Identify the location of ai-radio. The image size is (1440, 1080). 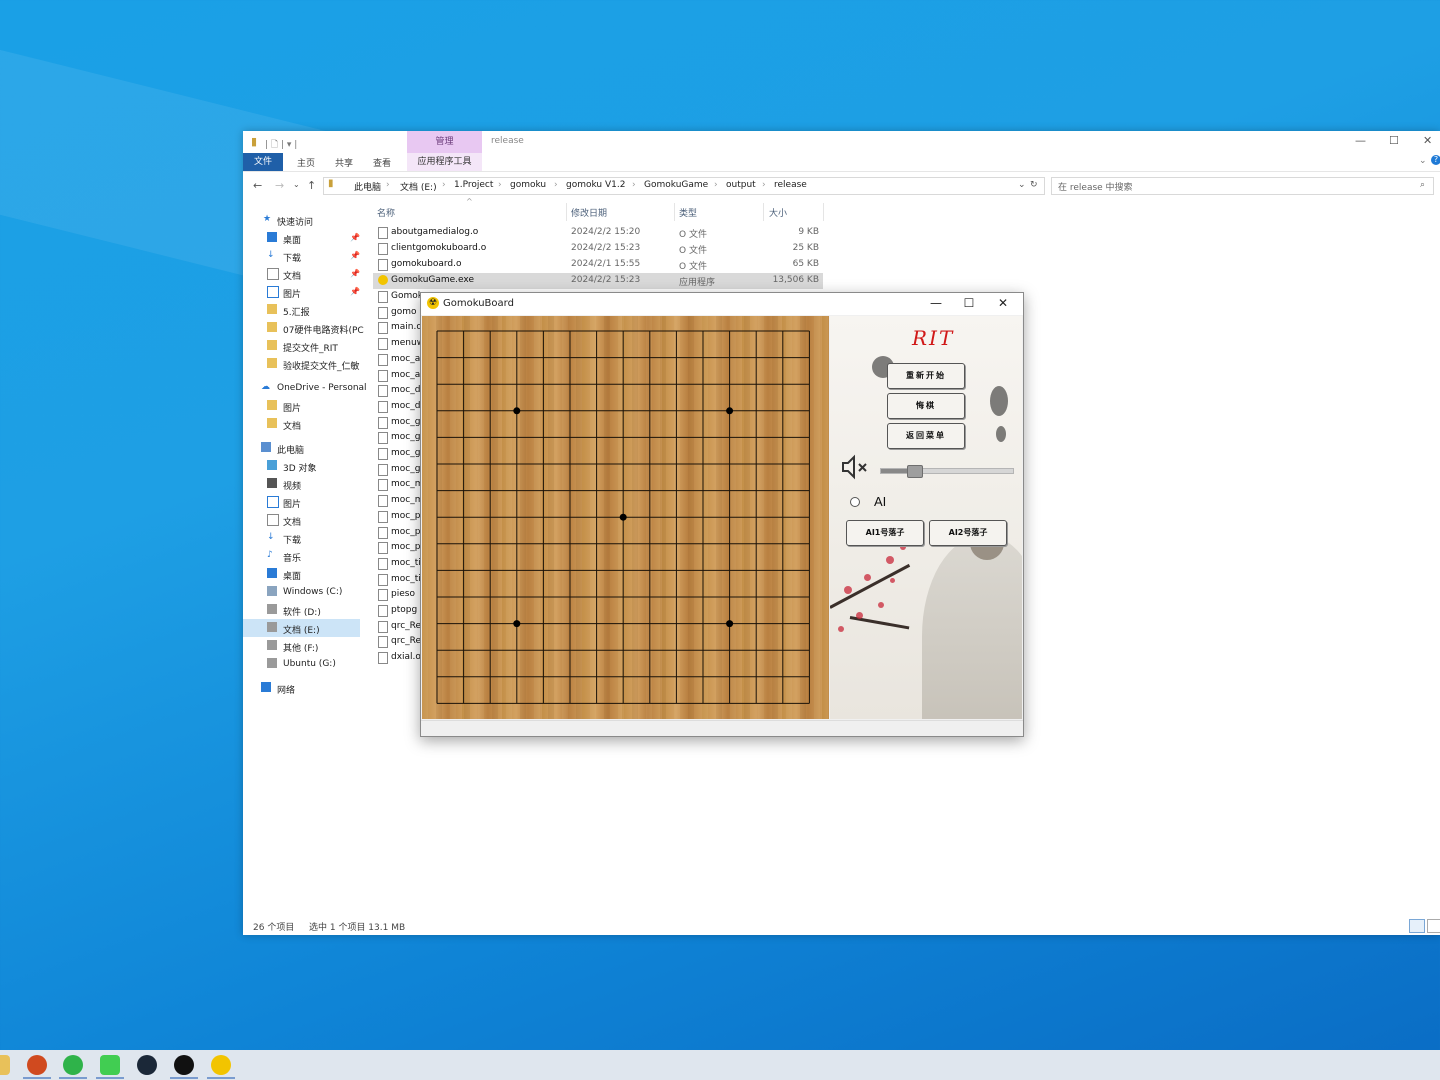
(855, 502).